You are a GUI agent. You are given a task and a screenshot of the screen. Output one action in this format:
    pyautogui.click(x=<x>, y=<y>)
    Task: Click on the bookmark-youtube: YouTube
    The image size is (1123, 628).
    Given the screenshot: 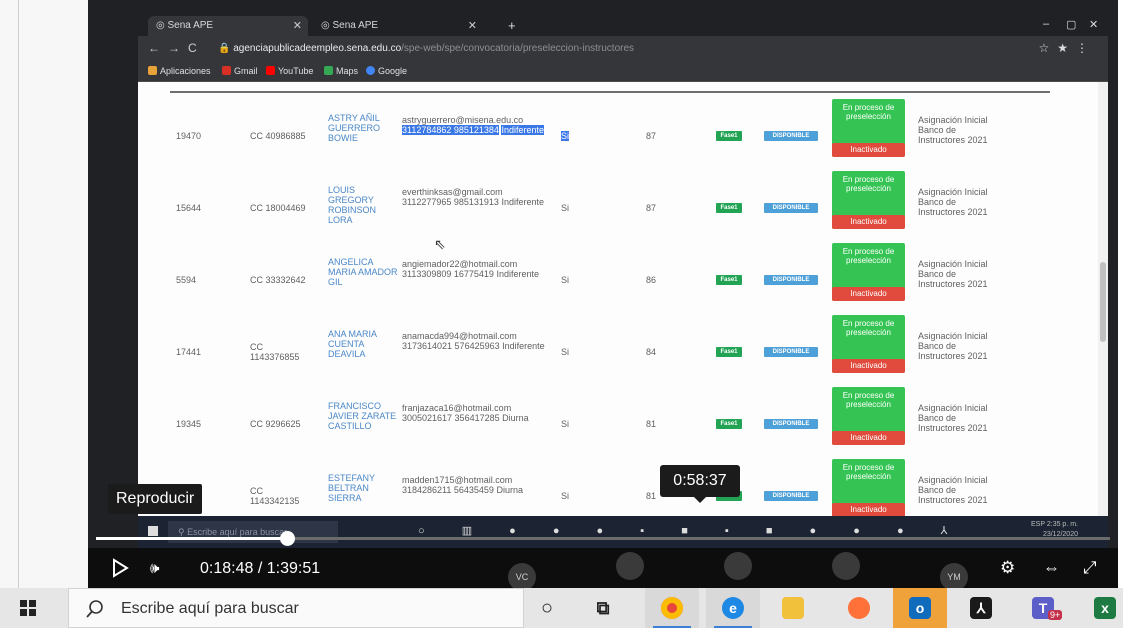 What is the action you would take?
    pyautogui.click(x=289, y=71)
    